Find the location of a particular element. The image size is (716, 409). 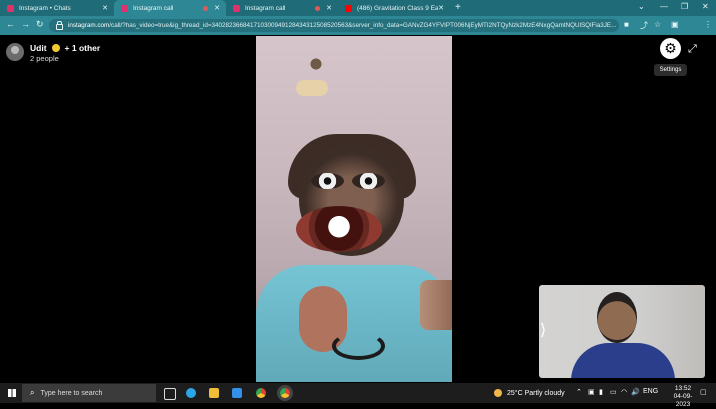

ceiling-fan-image is located at coordinates (316, 64).